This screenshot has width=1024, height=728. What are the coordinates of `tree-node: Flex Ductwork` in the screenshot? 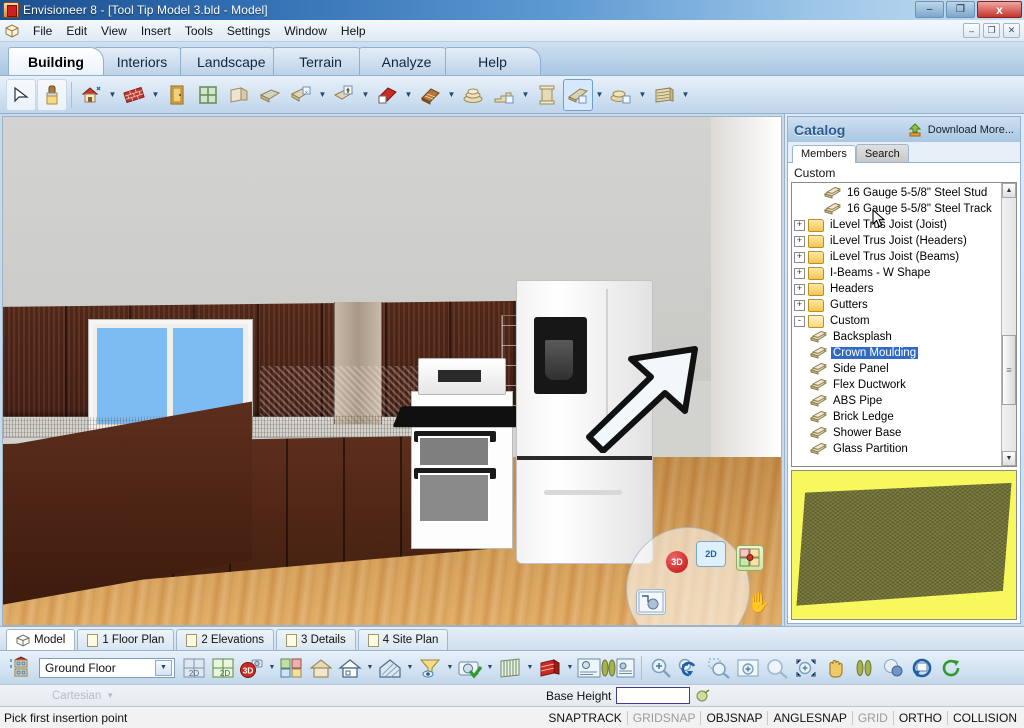 It's located at (897, 385).